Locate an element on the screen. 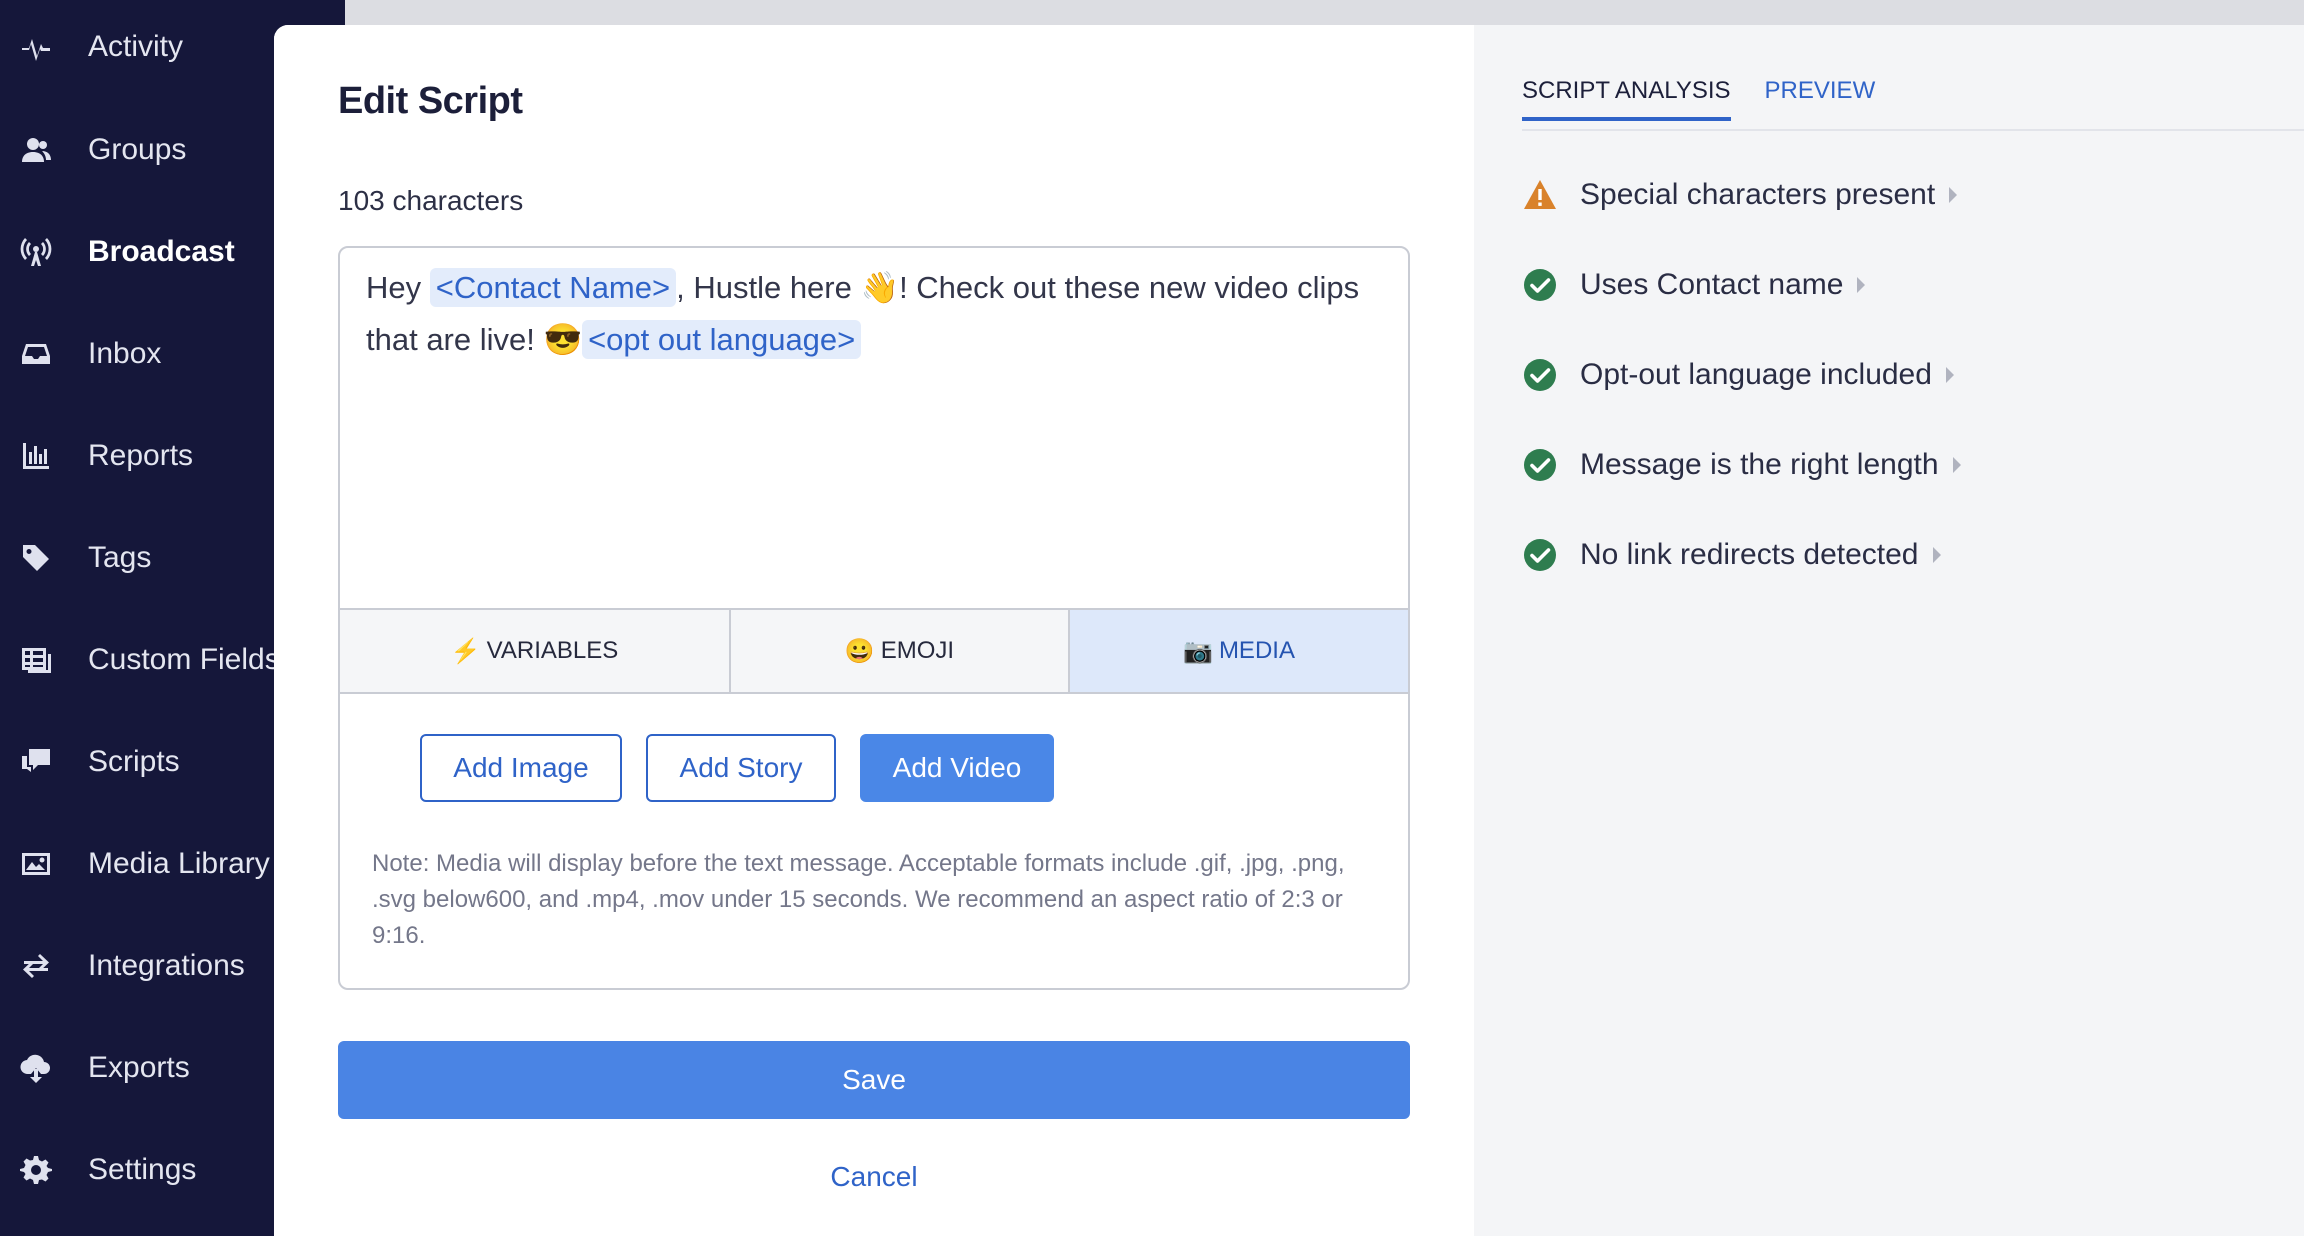 This screenshot has width=2304, height=1236. check-link-redirects: No link redirects detected is located at coordinates (1731, 555).